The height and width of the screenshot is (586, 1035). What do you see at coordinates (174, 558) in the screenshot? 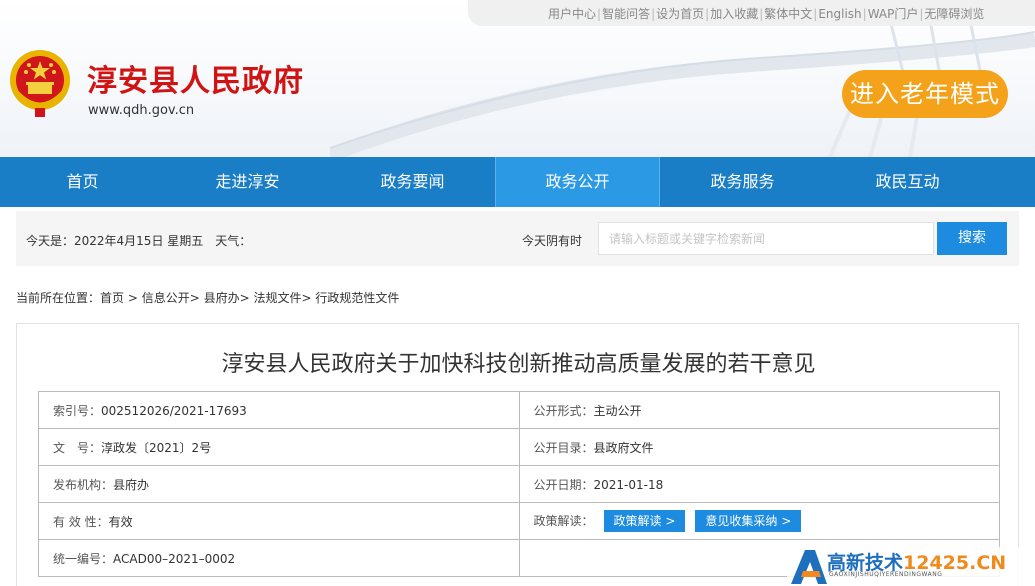
I see `code-value: ACAD00–2021–0002` at bounding box center [174, 558].